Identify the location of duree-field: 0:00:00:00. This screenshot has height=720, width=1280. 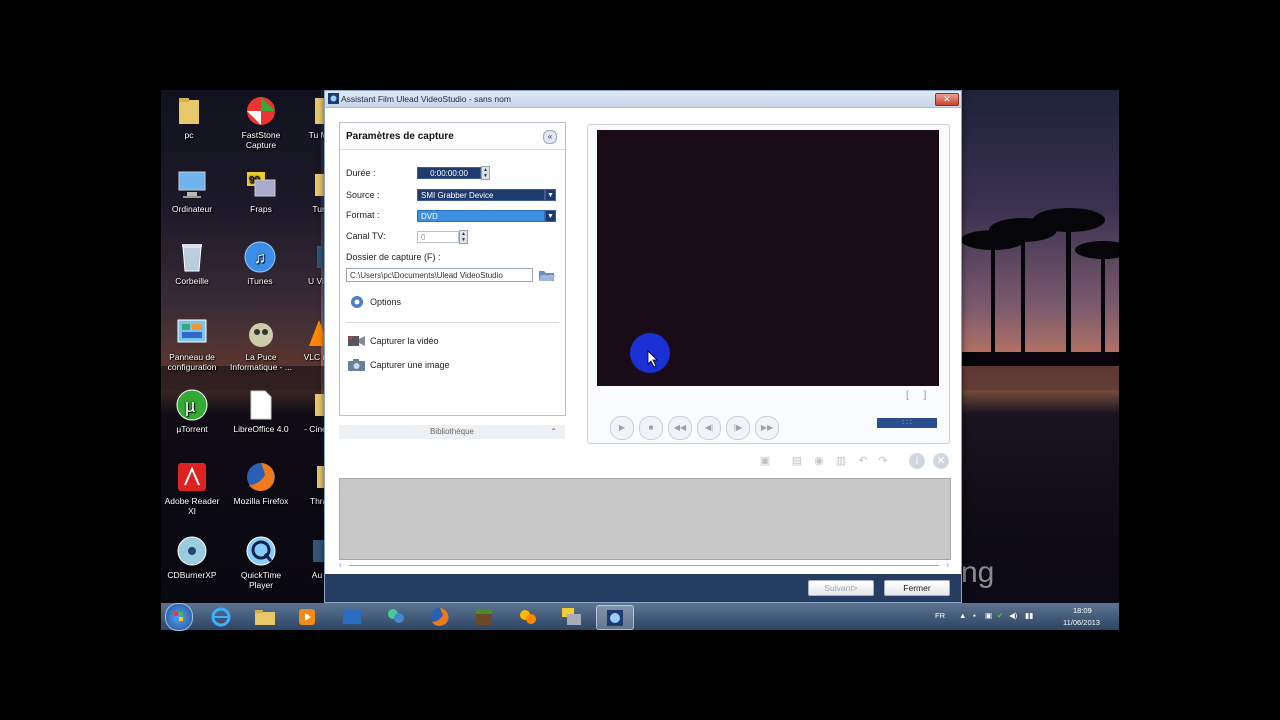
(449, 173).